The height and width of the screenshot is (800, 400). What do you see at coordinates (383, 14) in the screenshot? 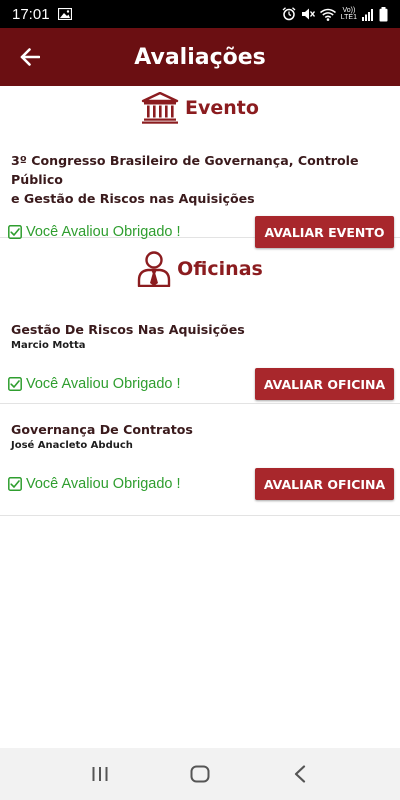
I see `battery-icon` at bounding box center [383, 14].